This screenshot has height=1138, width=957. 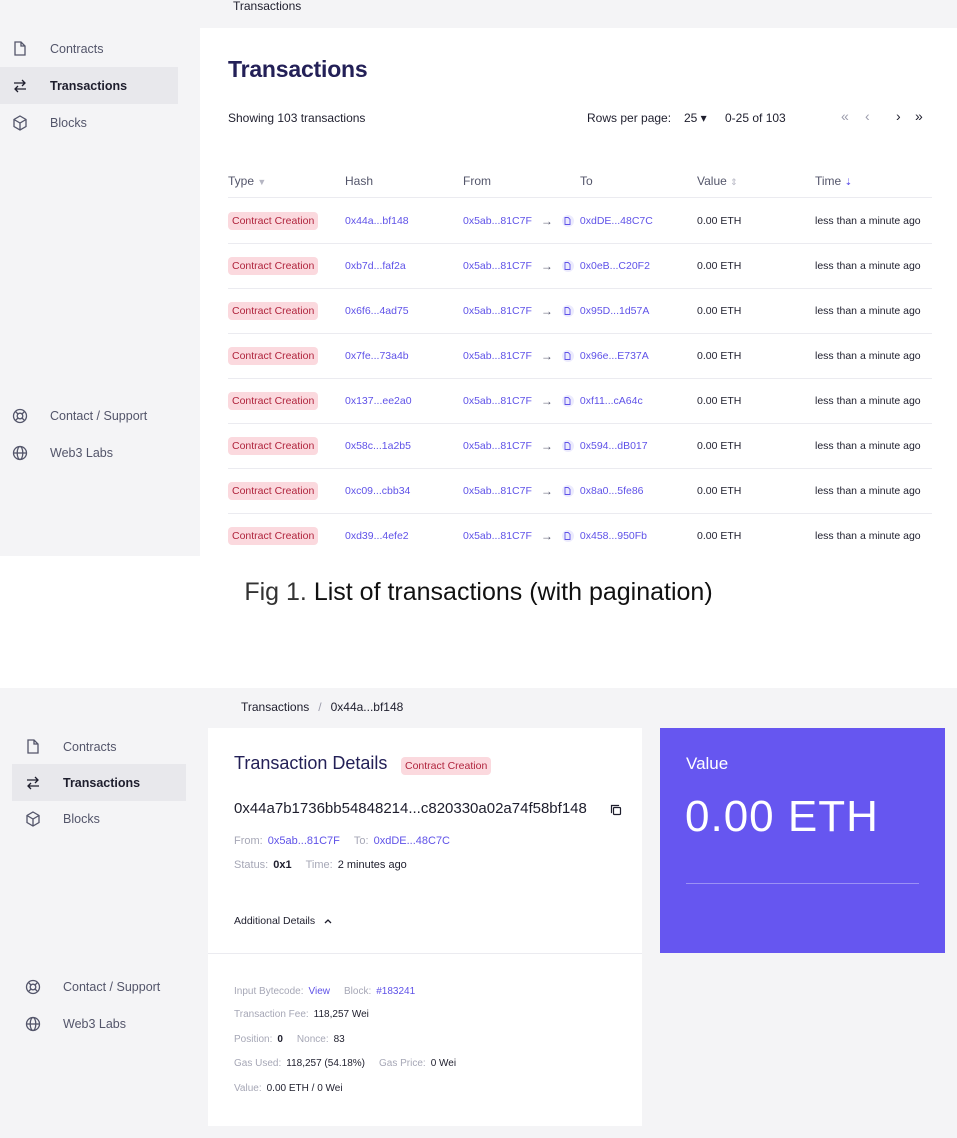 What do you see at coordinates (919, 116) in the screenshot?
I see `last-page-button: »` at bounding box center [919, 116].